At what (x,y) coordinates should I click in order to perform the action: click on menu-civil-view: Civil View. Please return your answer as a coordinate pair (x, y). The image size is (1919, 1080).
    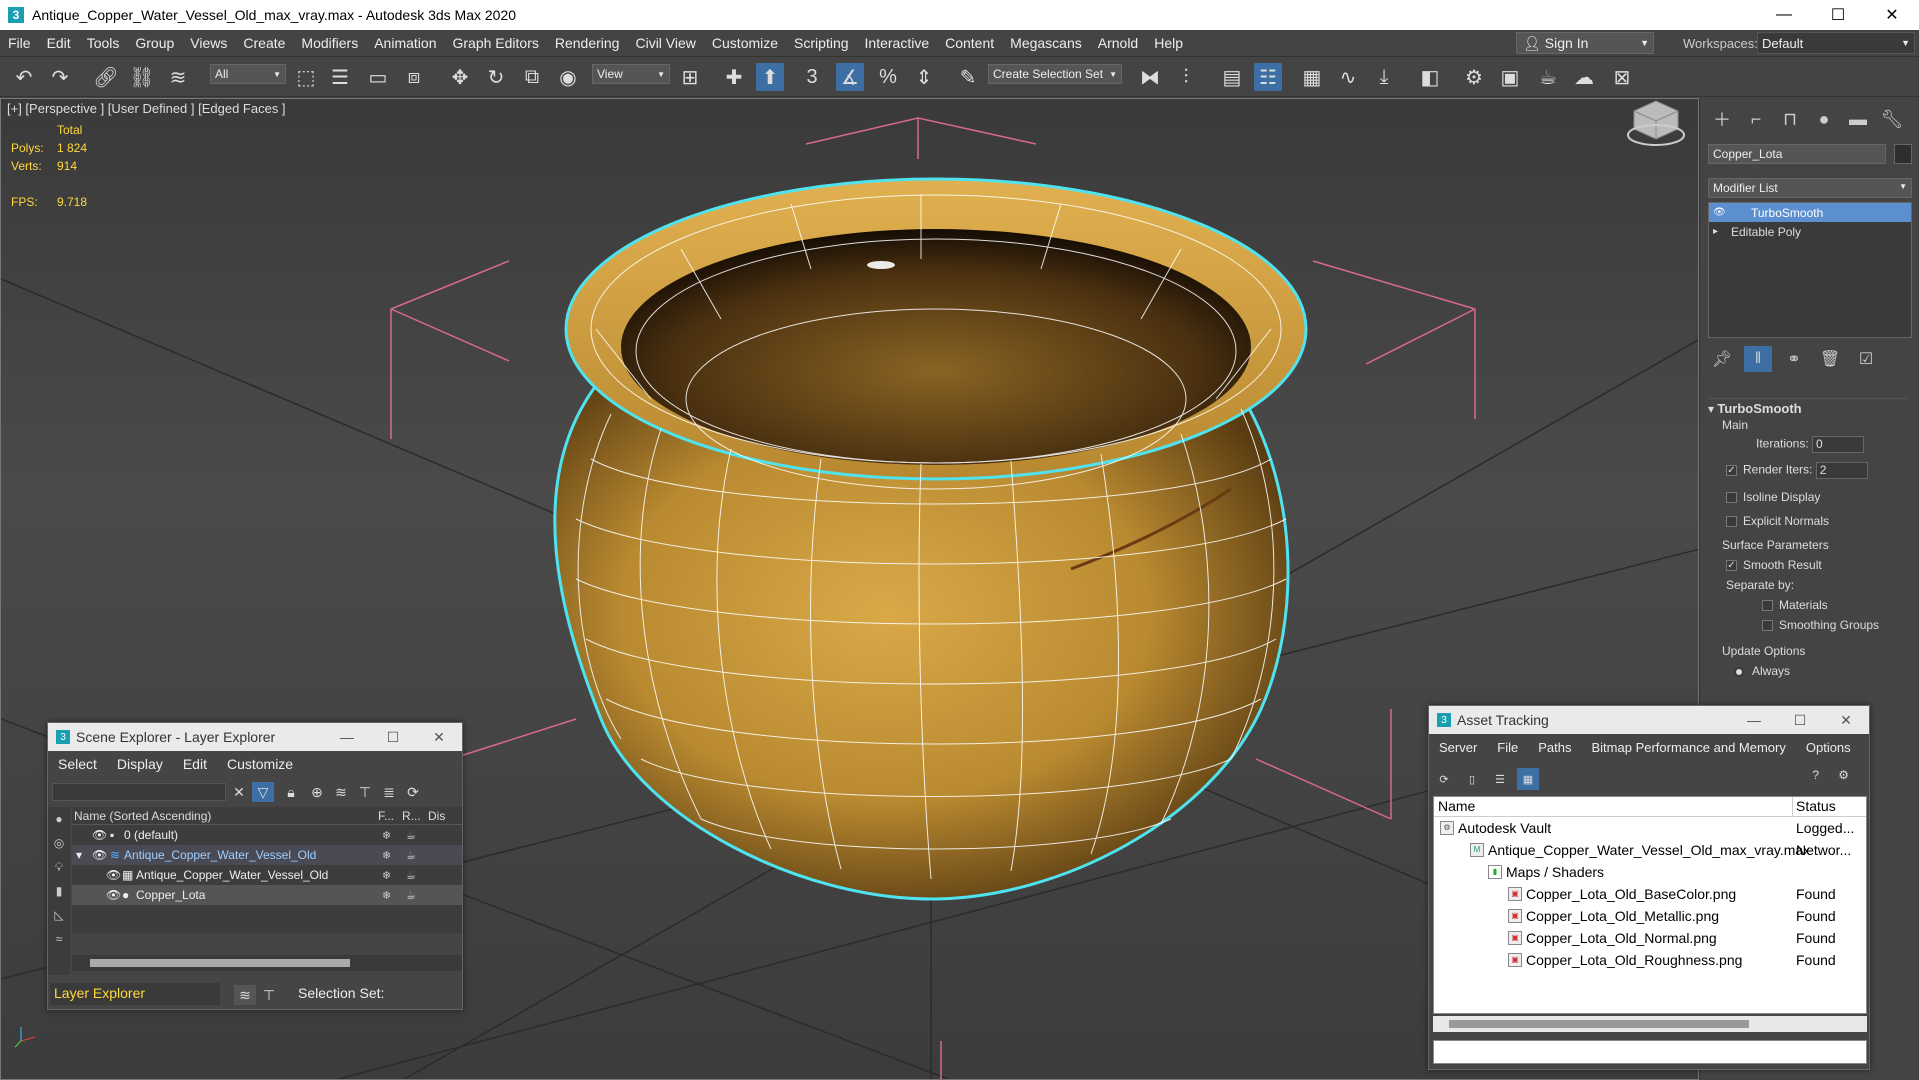
    Looking at the image, I should click on (665, 43).